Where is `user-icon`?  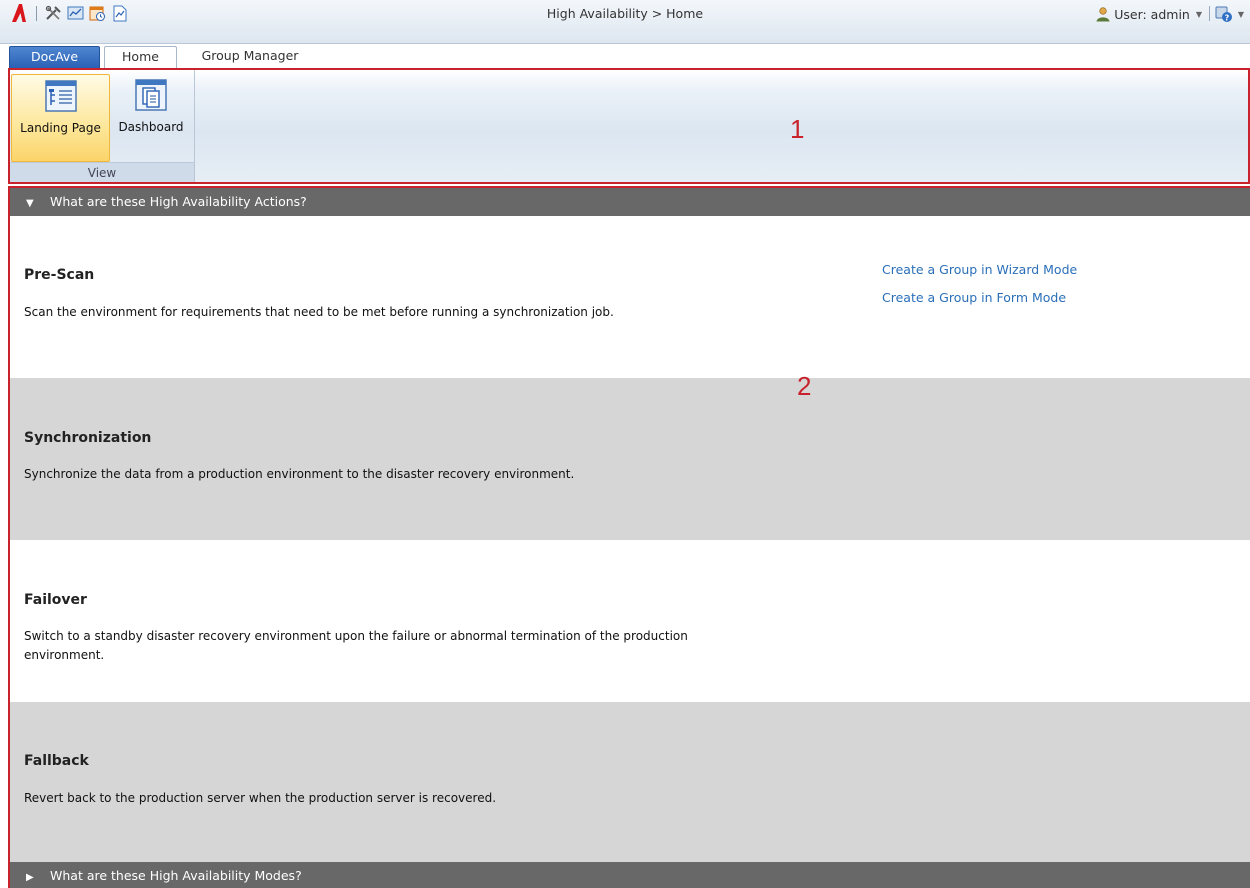
user-icon is located at coordinates (1103, 14).